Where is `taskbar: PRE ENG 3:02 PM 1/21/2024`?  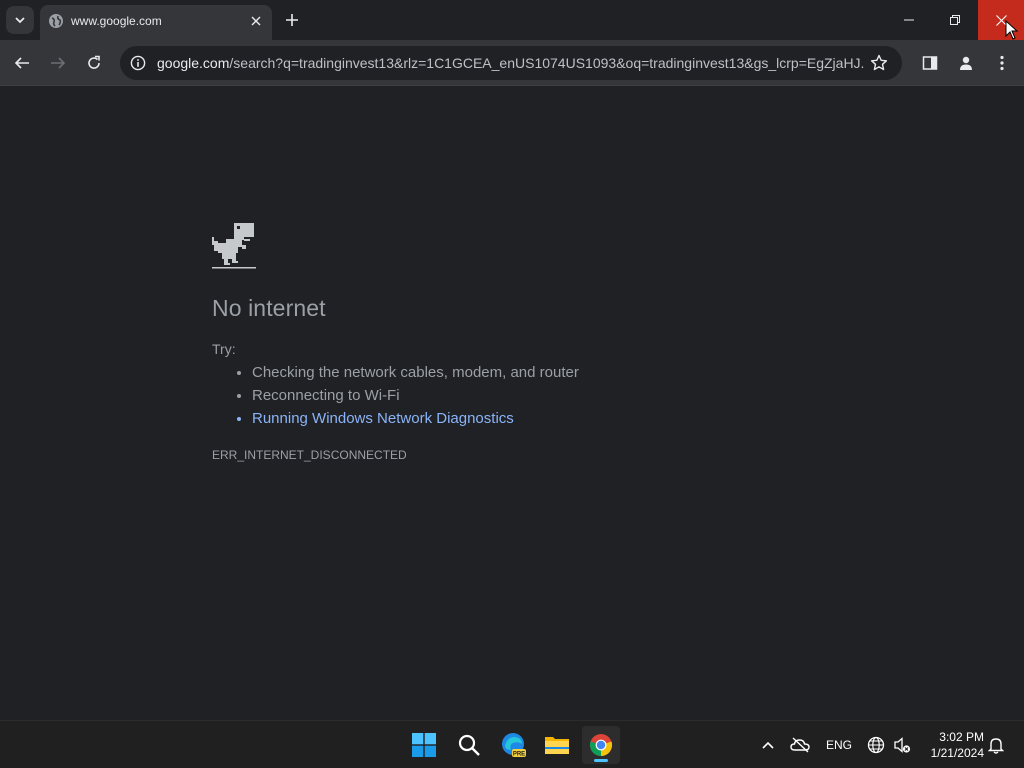 taskbar: PRE ENG 3:02 PM 1/21/2024 is located at coordinates (512, 744).